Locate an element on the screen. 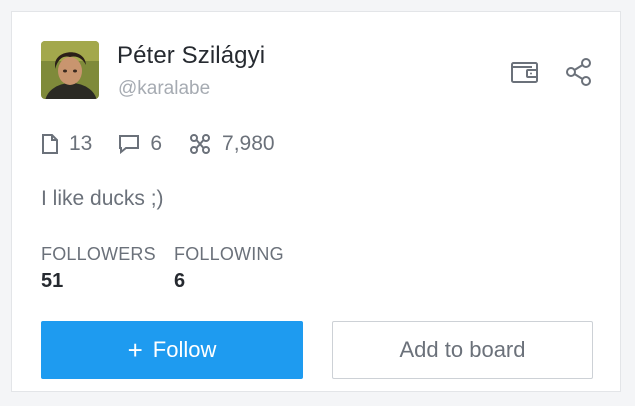 The width and height of the screenshot is (635, 406). posts-stat: 13 is located at coordinates (66, 144).